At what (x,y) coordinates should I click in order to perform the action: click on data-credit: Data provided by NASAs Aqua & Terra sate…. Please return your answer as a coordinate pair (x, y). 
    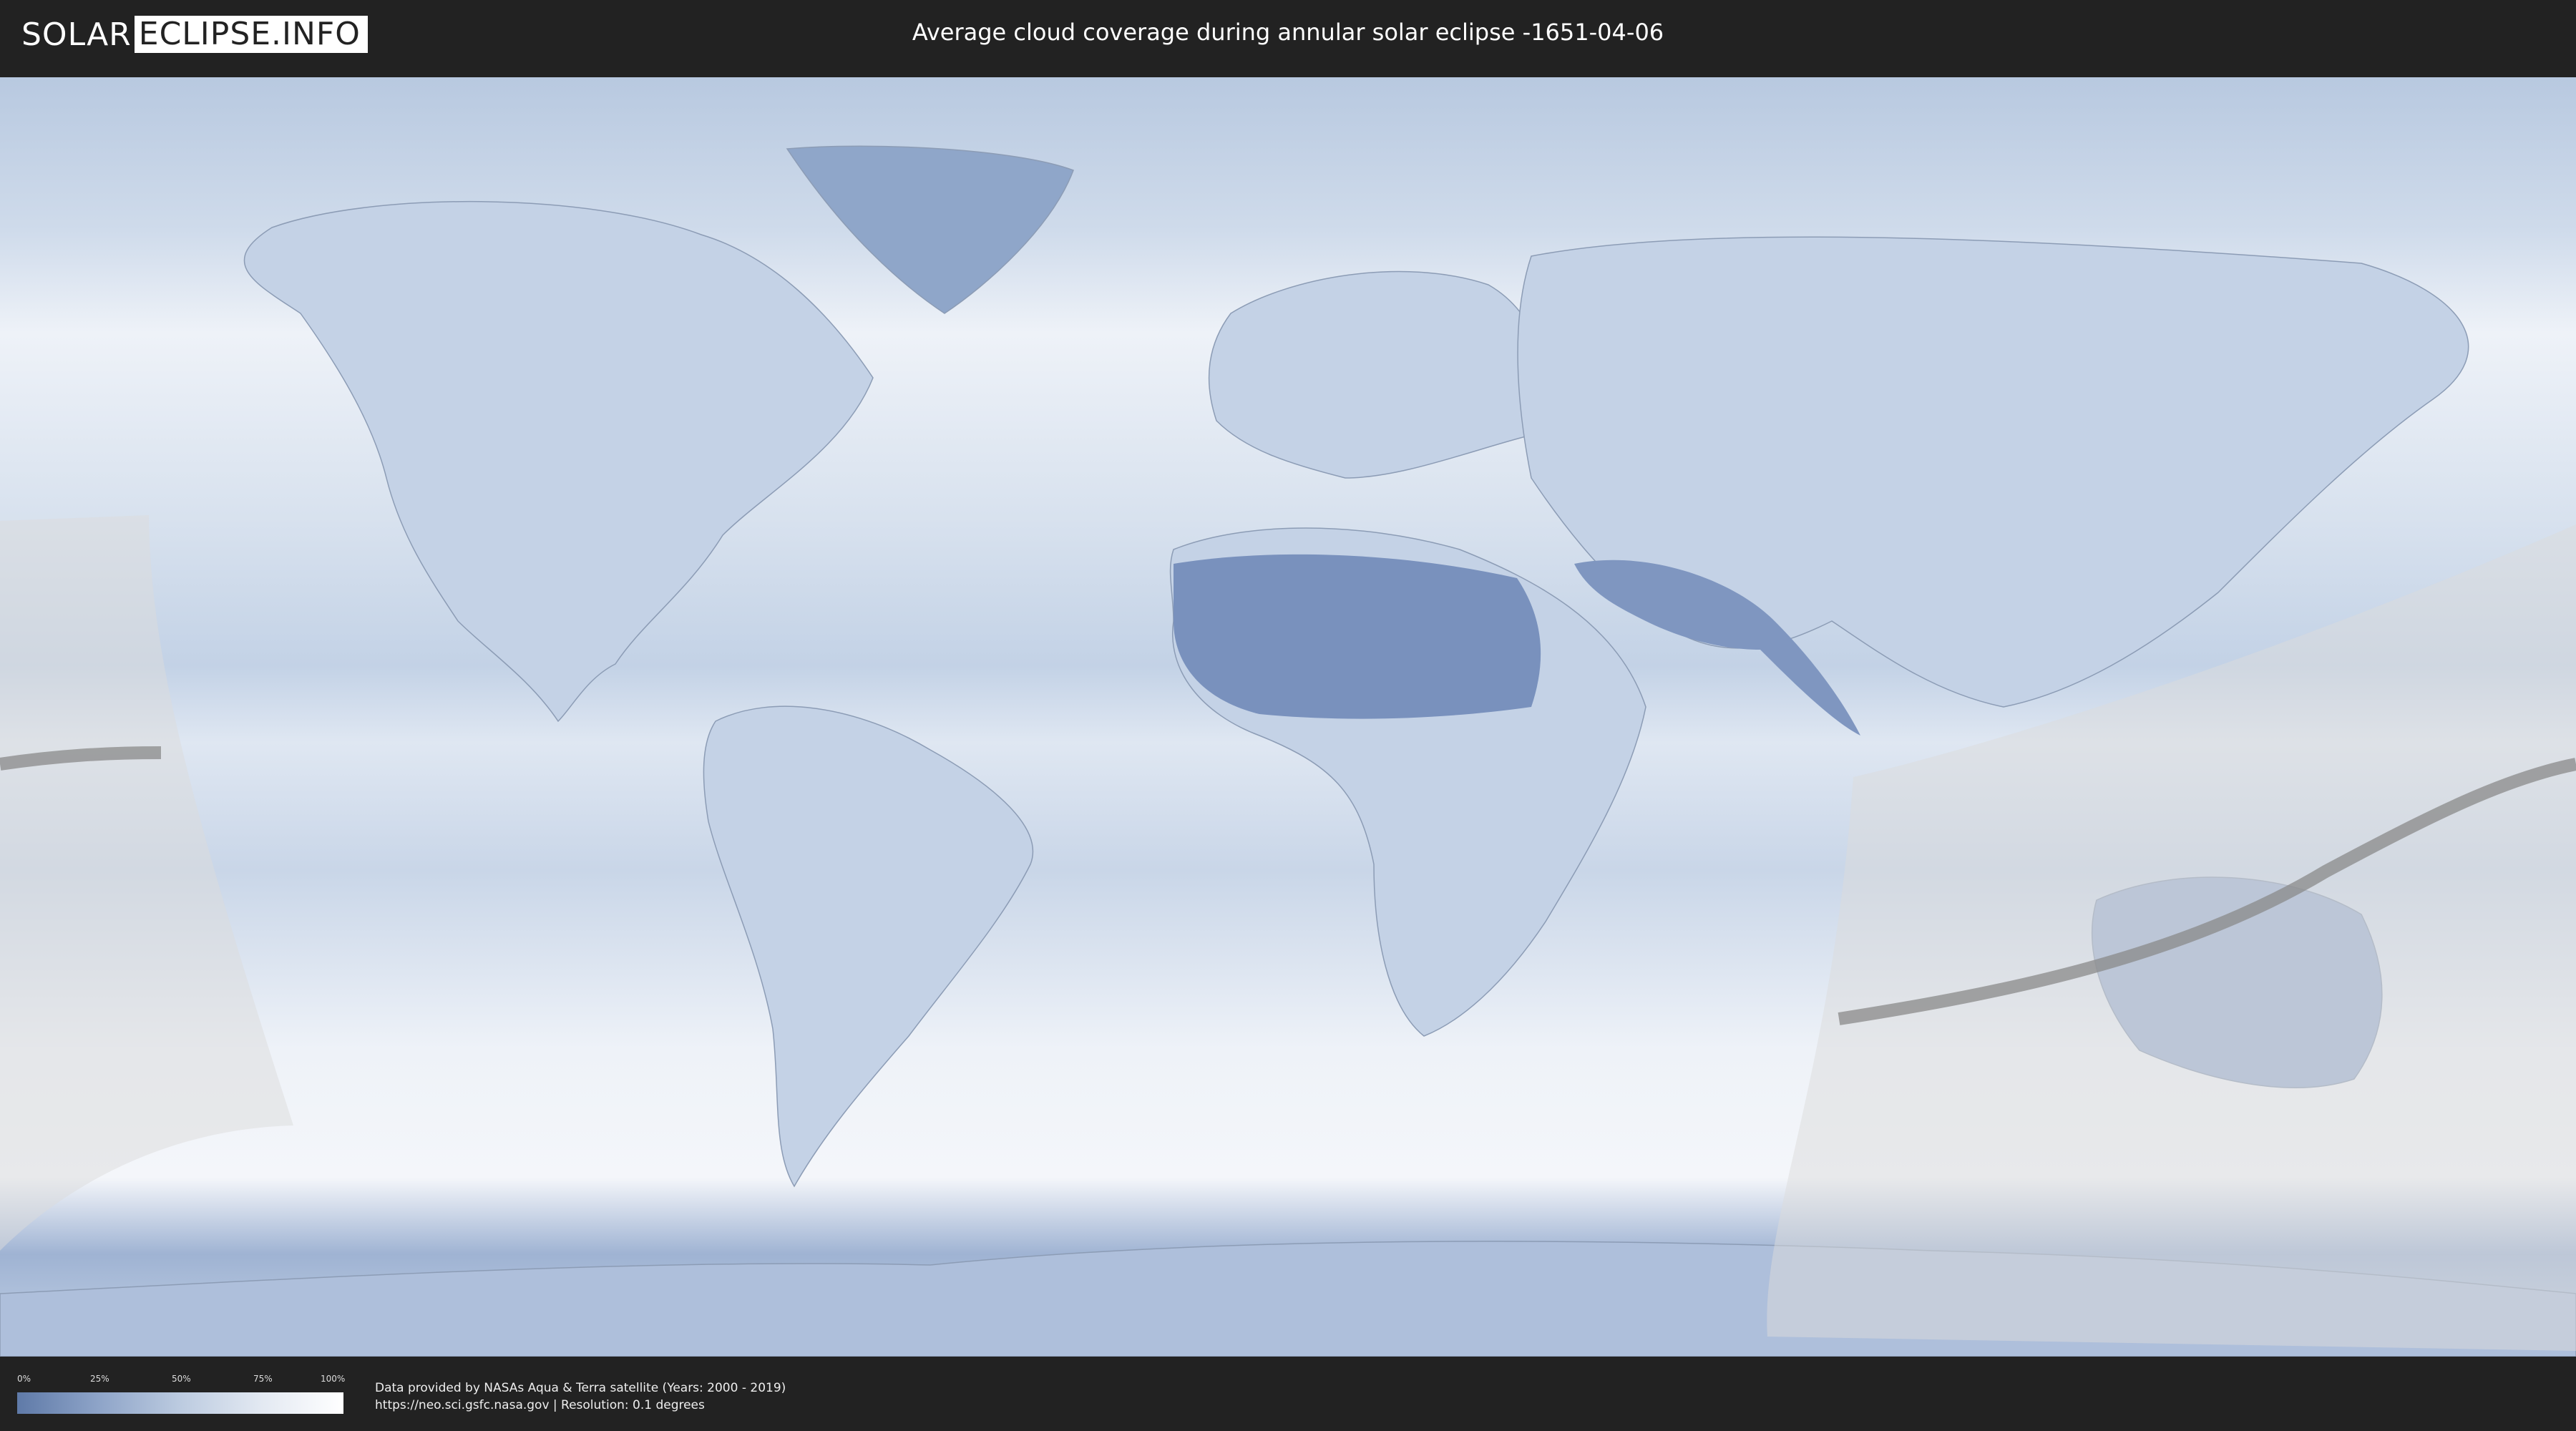
    Looking at the image, I should click on (580, 1396).